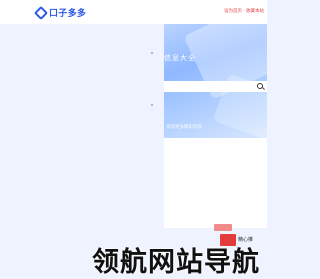  What do you see at coordinates (215, 183) in the screenshot?
I see `content-panel` at bounding box center [215, 183].